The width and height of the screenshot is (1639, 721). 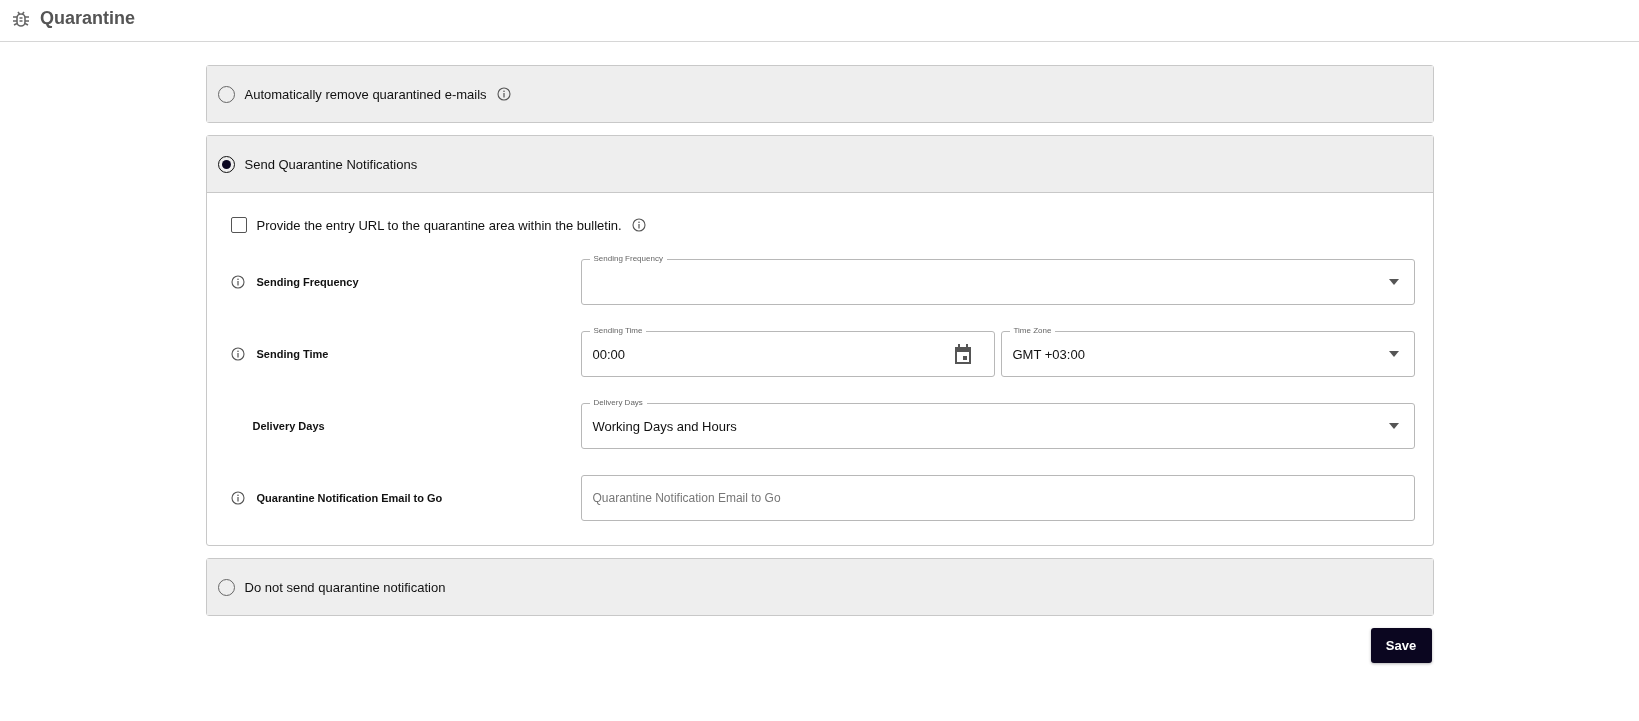 I want to click on field-label: Quarantine Notification Email to Go, so click(x=349, y=498).